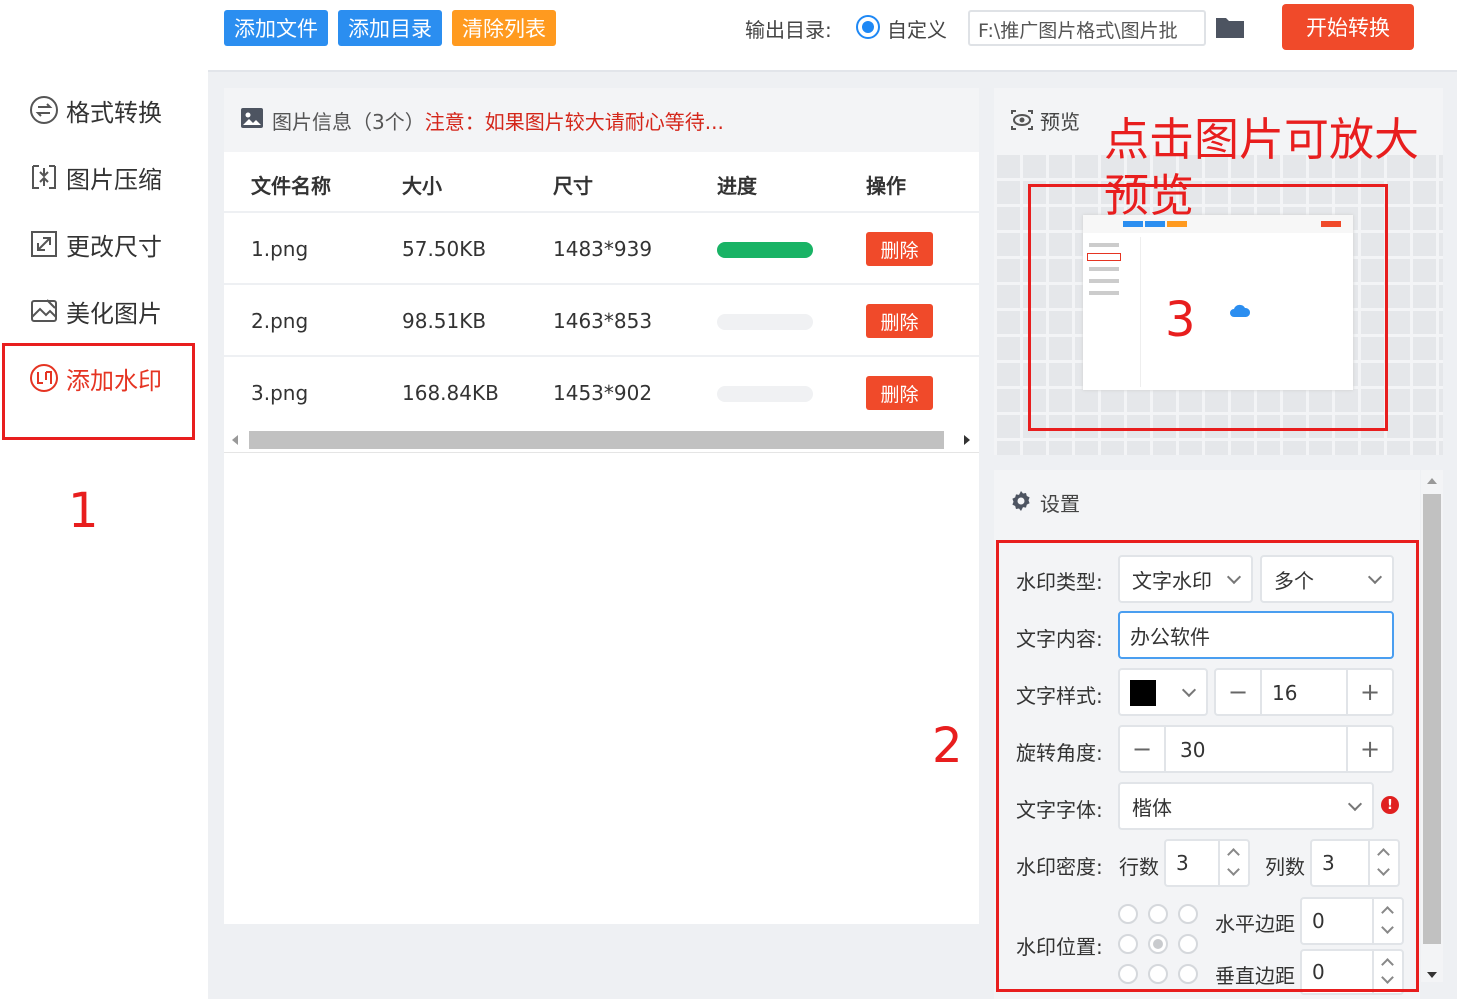 This screenshot has height=999, width=1457. I want to click on table-row: 2.png 98.51KB 1463*853 删除, so click(601, 319).